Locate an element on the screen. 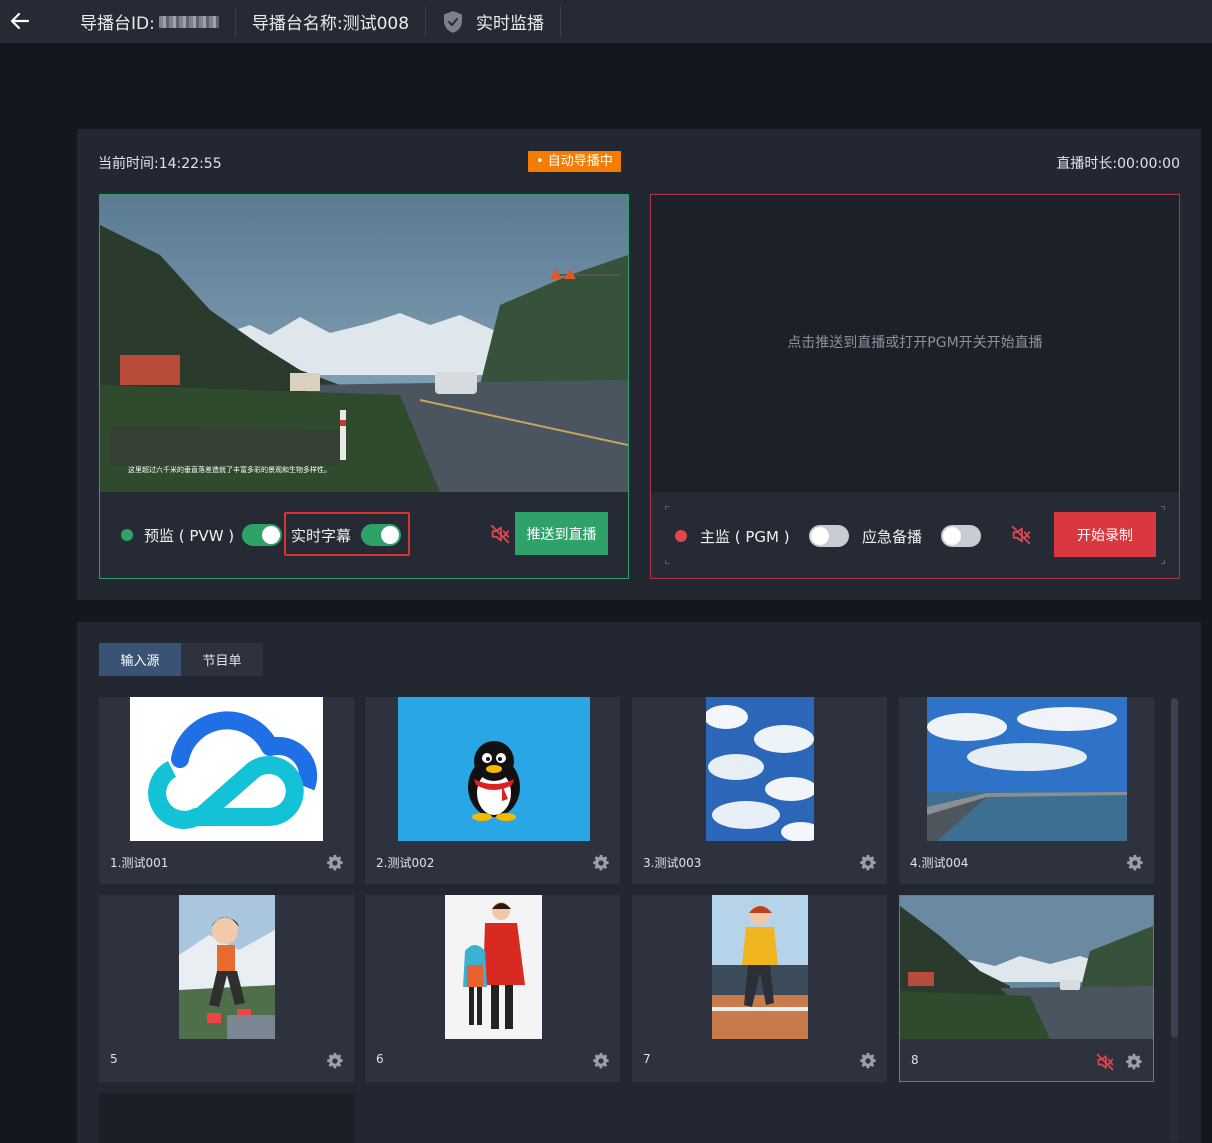 The width and height of the screenshot is (1212, 1143). program-video: 点击推送到直播或打开PGM开关开始直播 is located at coordinates (915, 343).